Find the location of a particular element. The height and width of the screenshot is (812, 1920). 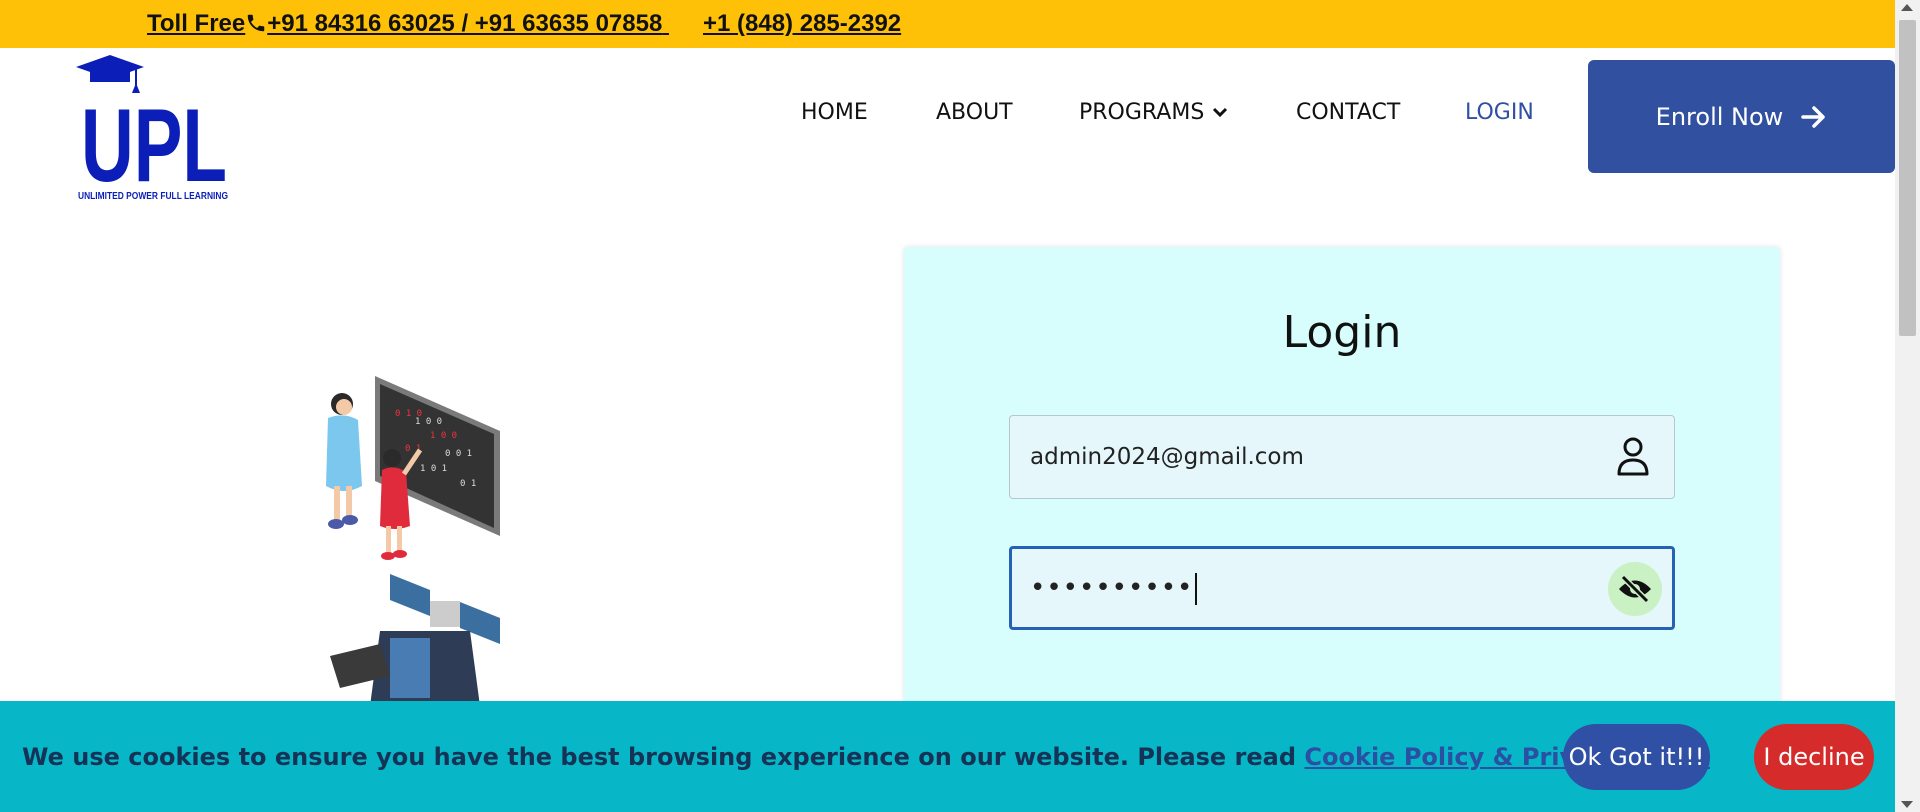

svg-text: 1 0 1 is located at coordinates (433, 469).